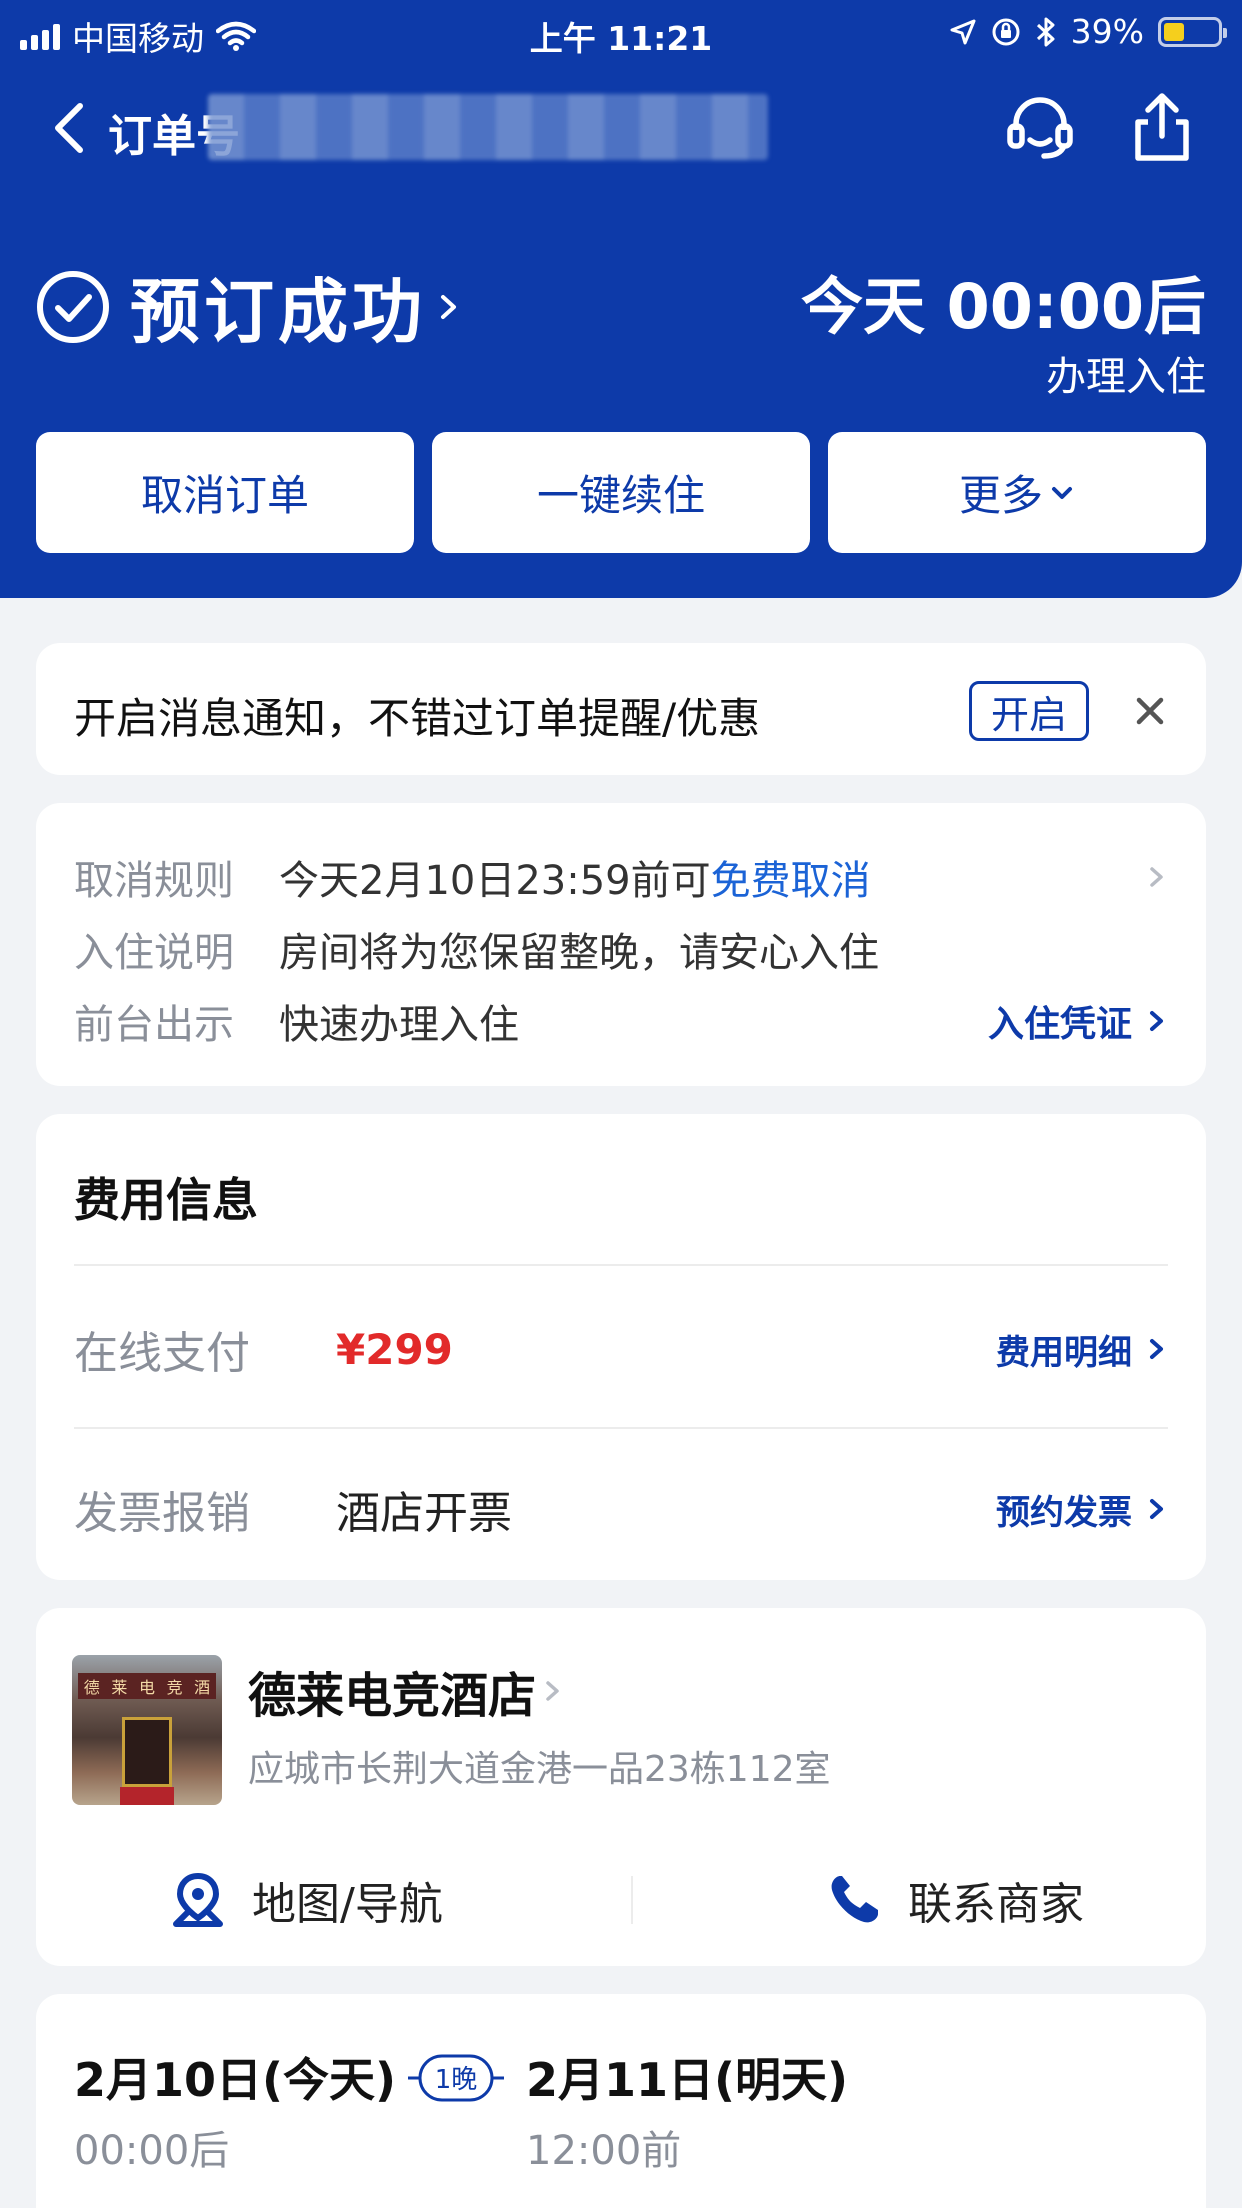  What do you see at coordinates (278, 312) in the screenshot?
I see `booking-status-text: 预订成功` at bounding box center [278, 312].